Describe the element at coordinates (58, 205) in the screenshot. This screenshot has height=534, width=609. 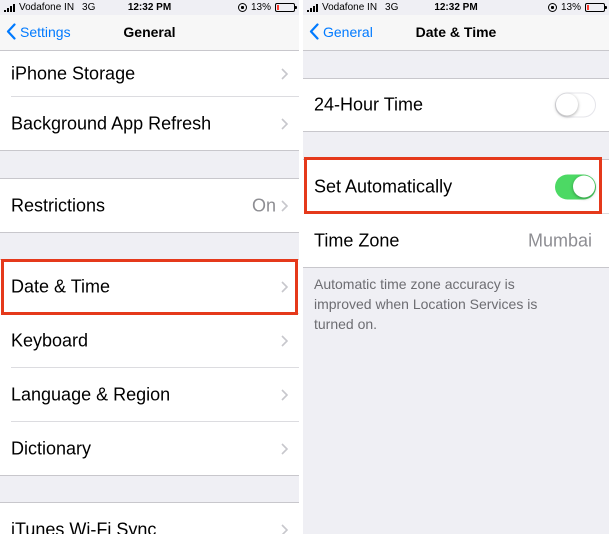
I see `row-label: Restrictions` at that location.